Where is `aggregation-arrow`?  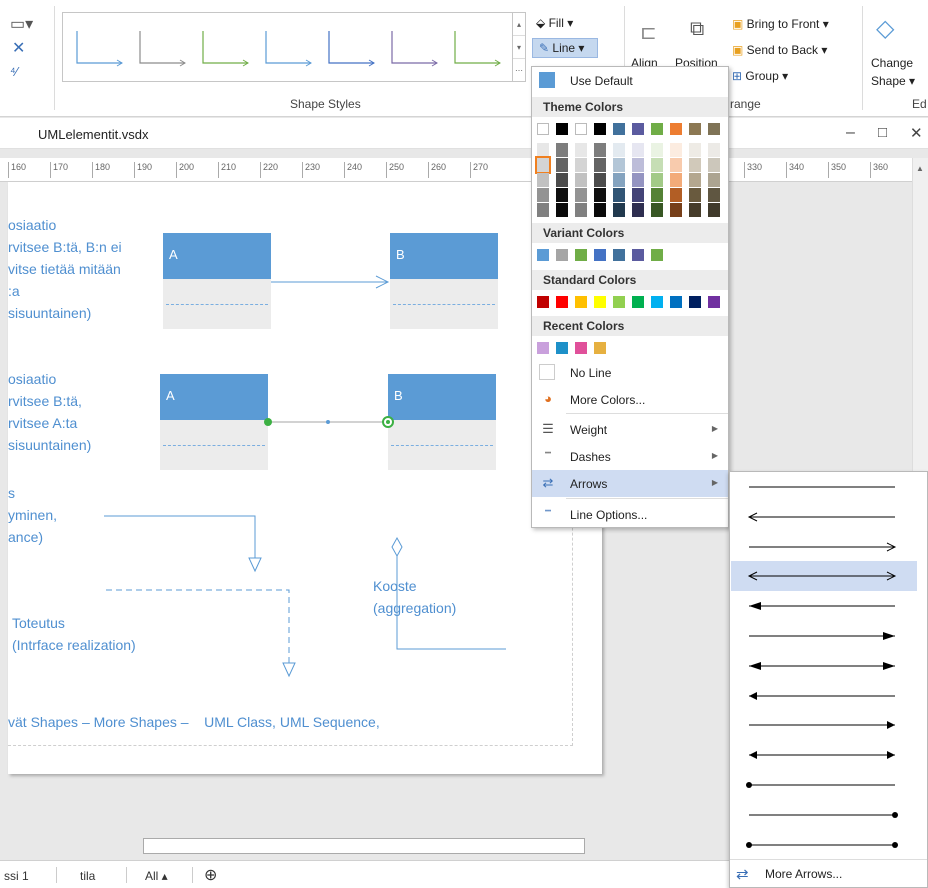
aggregation-arrow is located at coordinates (448, 593).